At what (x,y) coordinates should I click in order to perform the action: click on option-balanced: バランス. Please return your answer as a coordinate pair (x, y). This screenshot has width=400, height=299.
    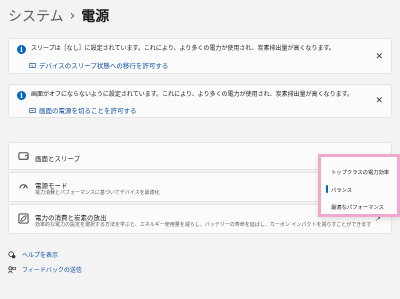
    Looking at the image, I should click on (341, 190).